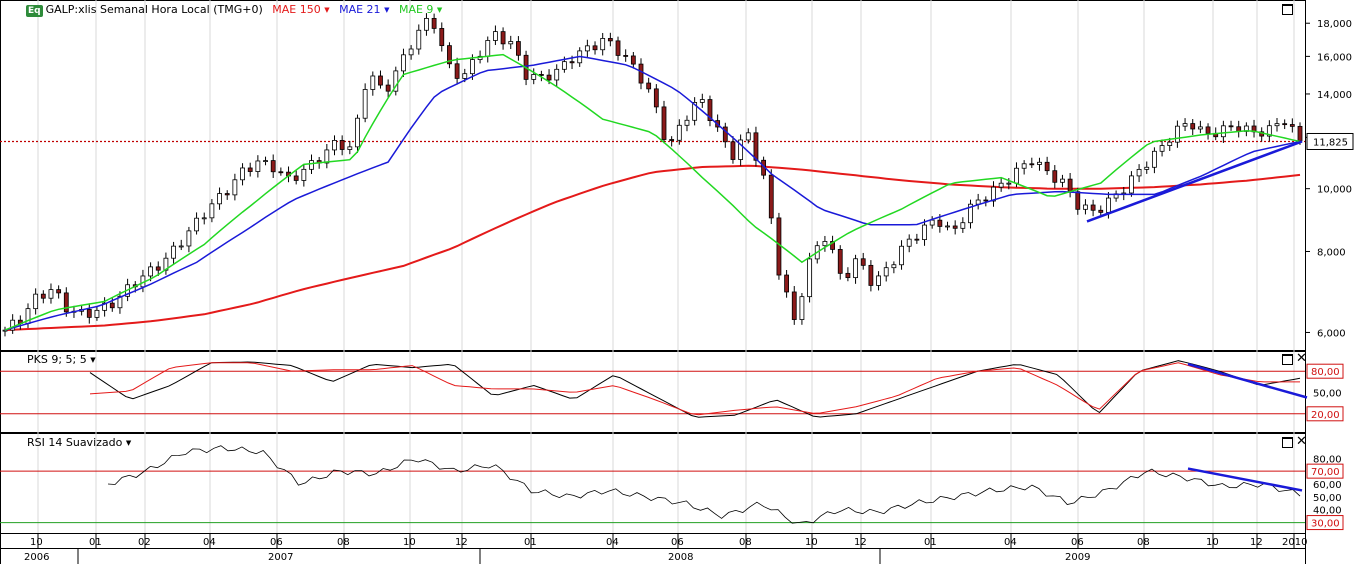 This screenshot has height=564, width=1357. Describe the element at coordinates (364, 9) in the screenshot. I see `ma21-legend: MAE 21 ▼` at that location.